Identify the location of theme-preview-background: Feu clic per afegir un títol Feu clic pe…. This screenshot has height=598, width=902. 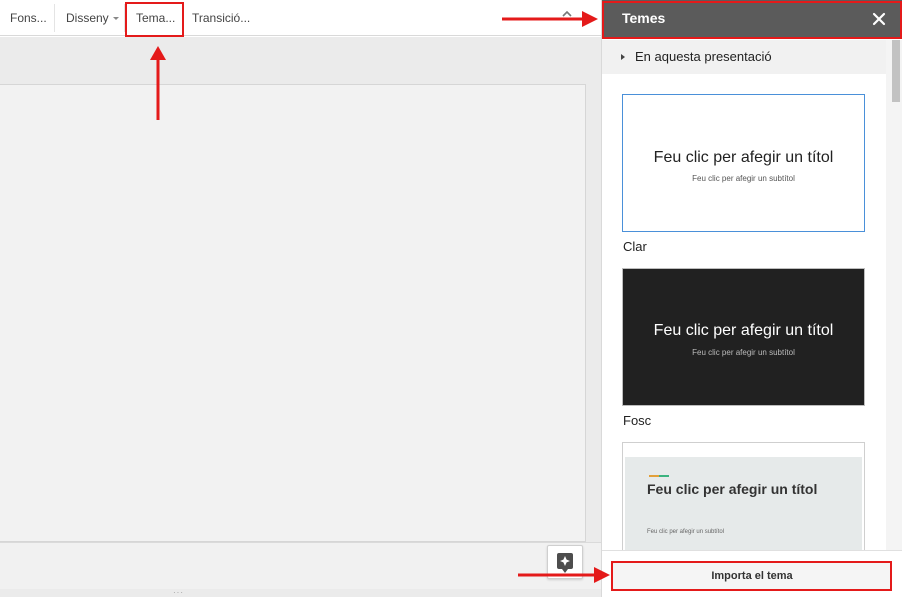
(743, 504).